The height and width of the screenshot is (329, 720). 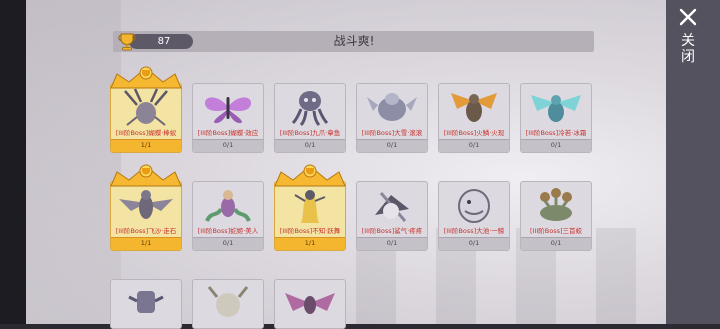 What do you see at coordinates (228, 110) in the screenshot?
I see `boss-portrait-butterfly` at bounding box center [228, 110].